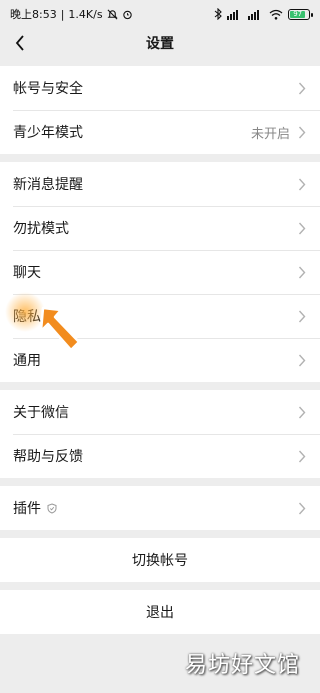  I want to click on nav-bar: 设置, so click(160, 43).